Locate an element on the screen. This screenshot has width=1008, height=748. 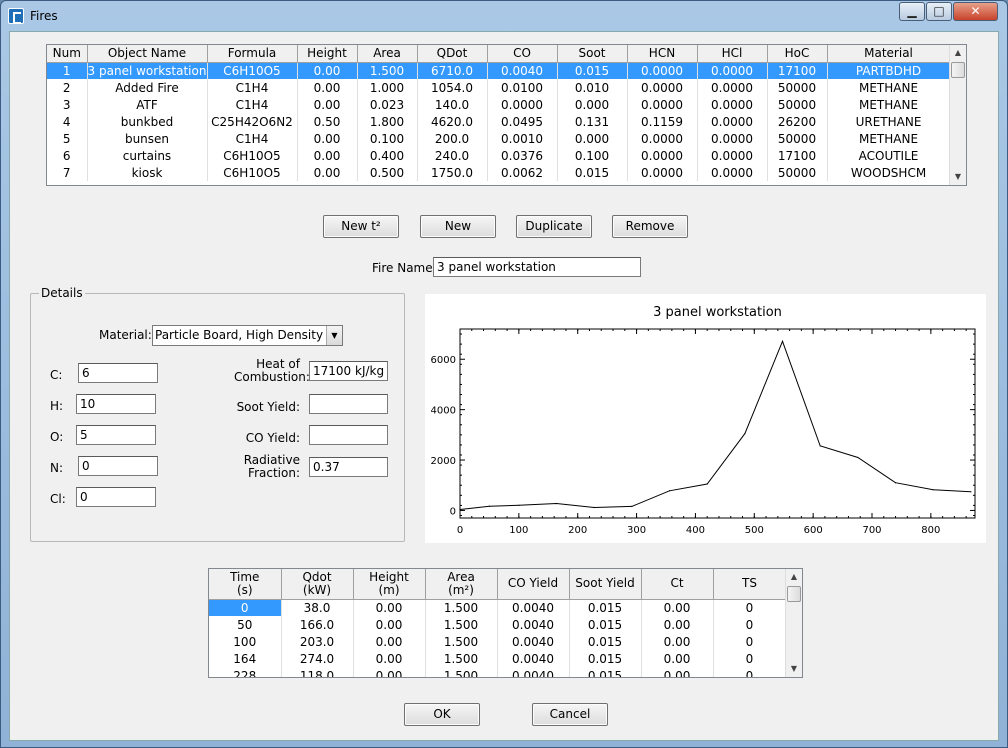
scroll-down-arrow-icon: ▼ is located at coordinates (958, 177).